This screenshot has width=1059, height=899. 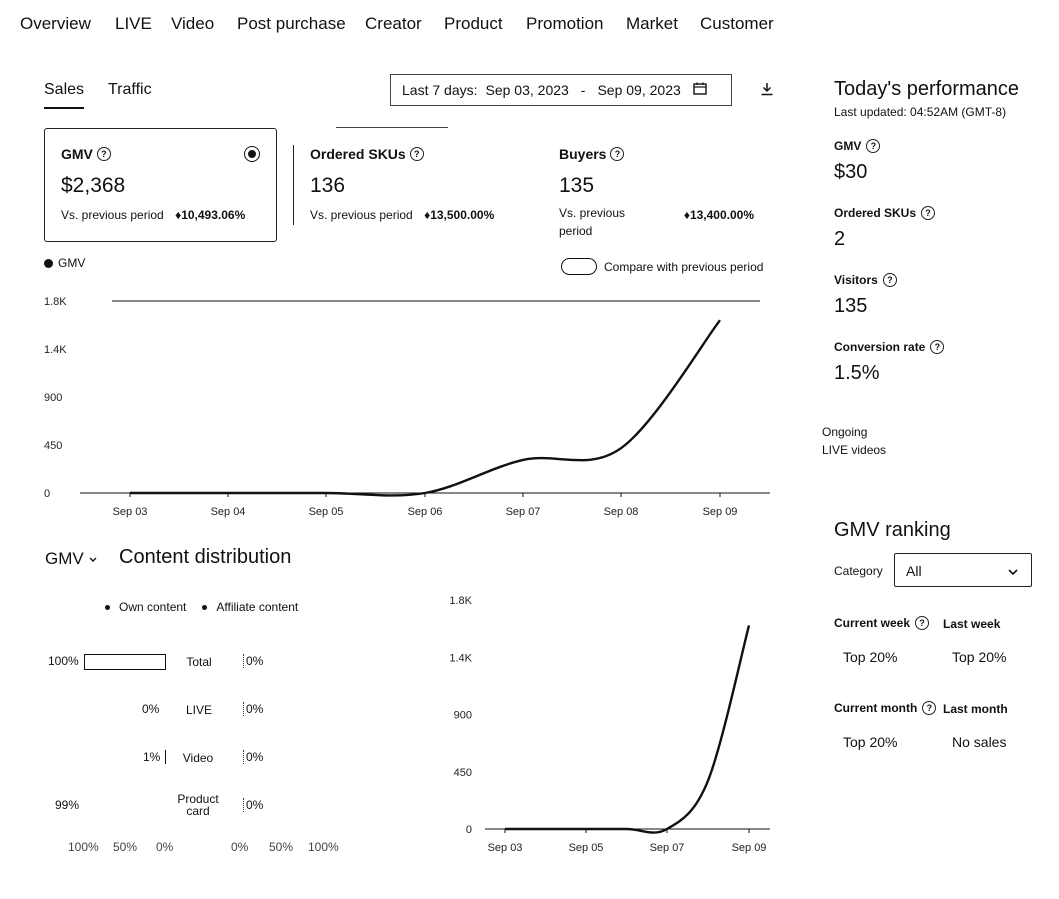 I want to click on today-title: Today's performance, so click(x=927, y=89).